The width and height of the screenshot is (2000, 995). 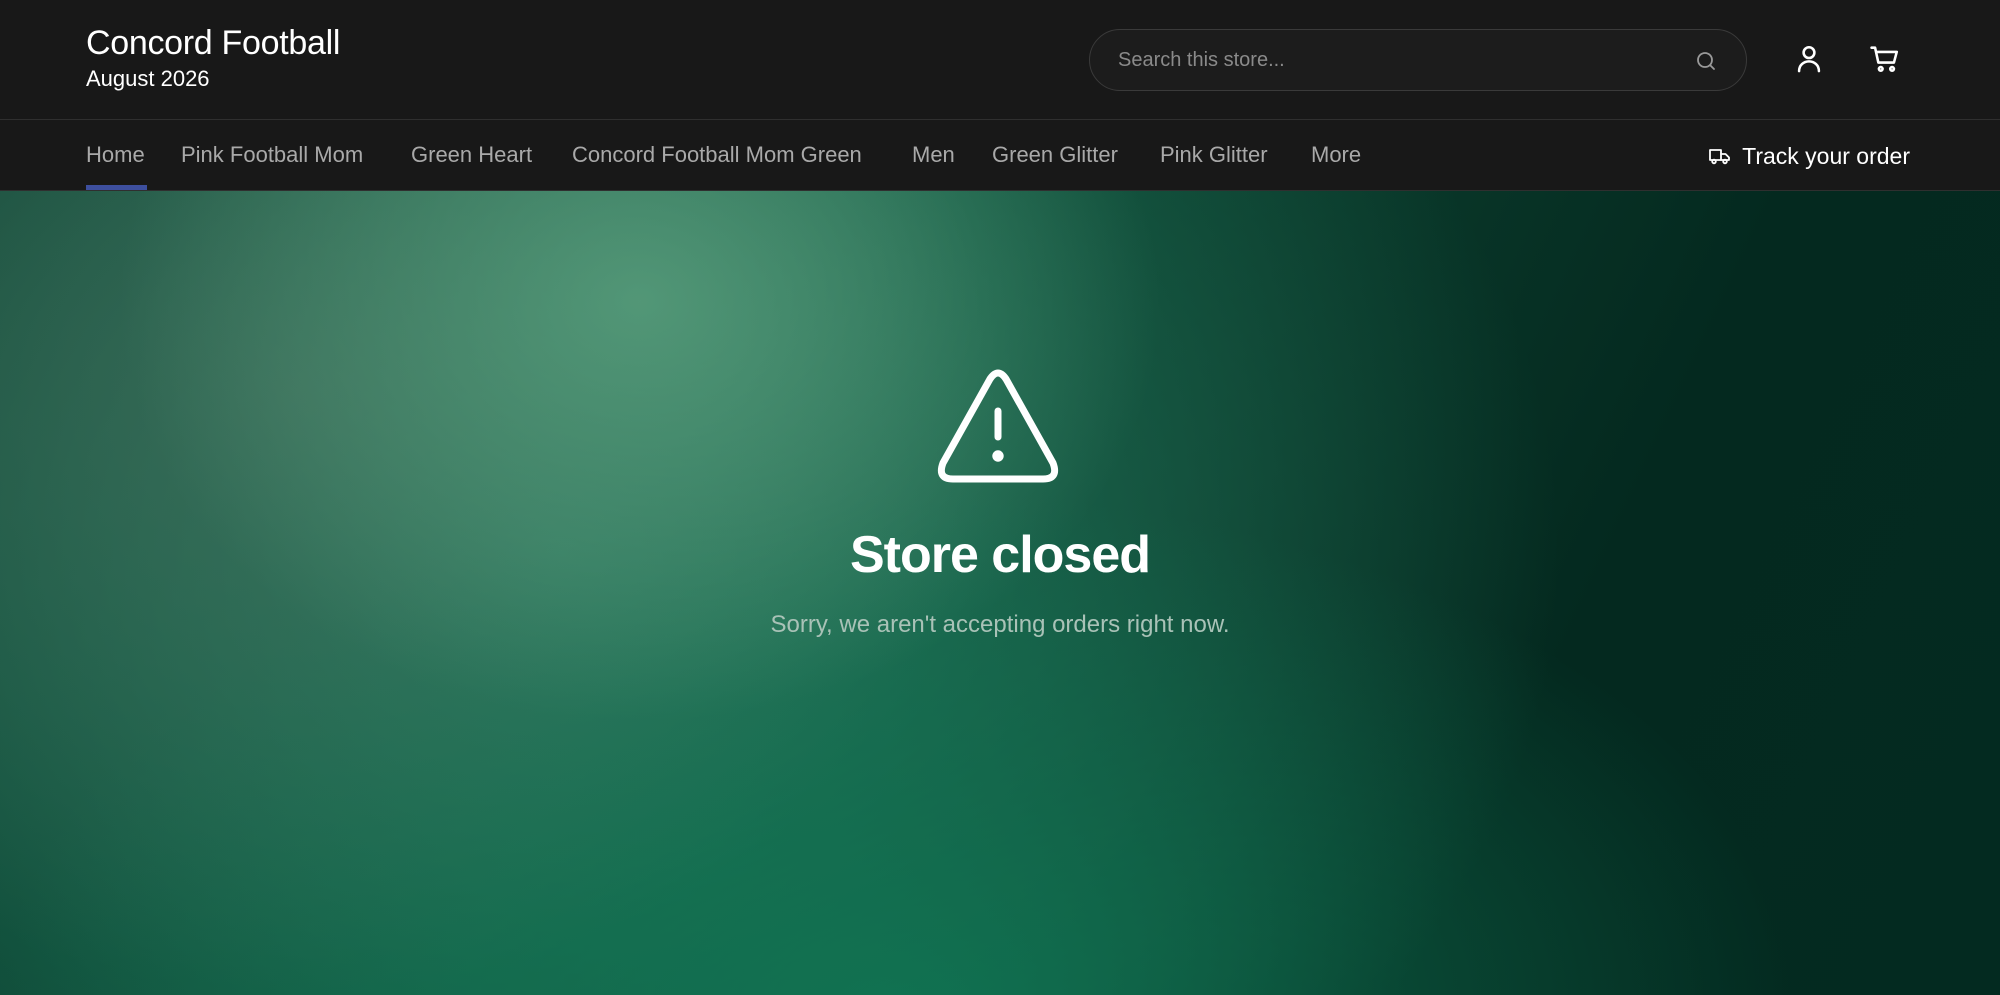 What do you see at coordinates (1055, 156) in the screenshot?
I see `nav-item-green-glitter: Green Glitter` at bounding box center [1055, 156].